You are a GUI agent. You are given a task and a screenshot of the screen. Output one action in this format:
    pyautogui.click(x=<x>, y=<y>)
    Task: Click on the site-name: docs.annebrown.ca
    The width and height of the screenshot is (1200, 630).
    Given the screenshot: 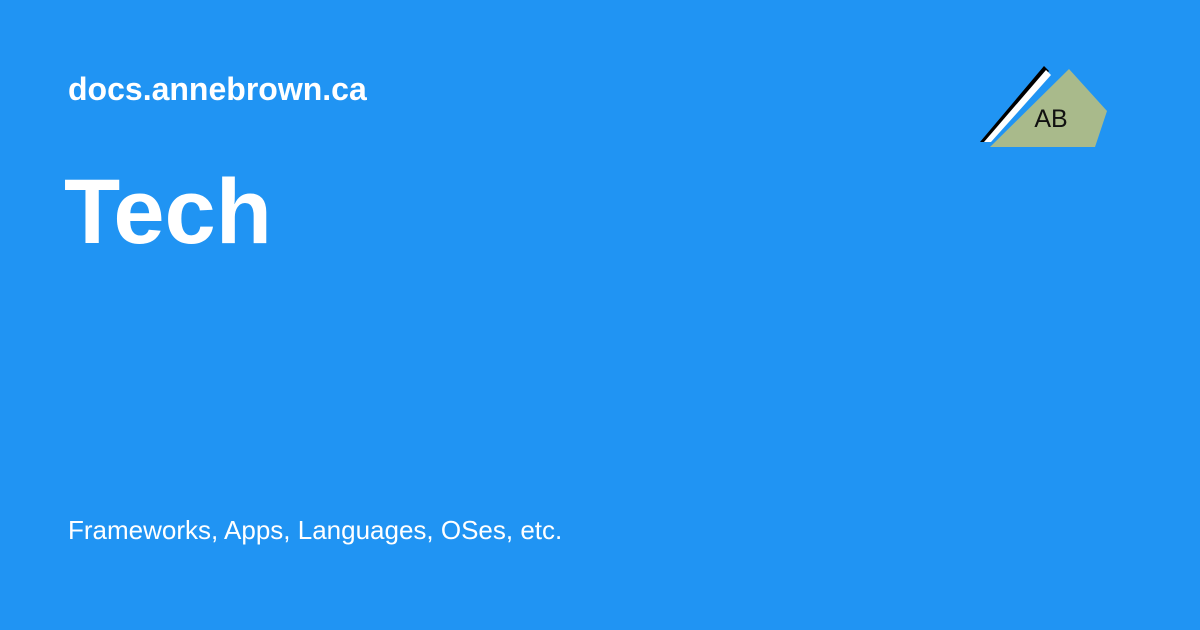 What is the action you would take?
    pyautogui.click(x=217, y=89)
    